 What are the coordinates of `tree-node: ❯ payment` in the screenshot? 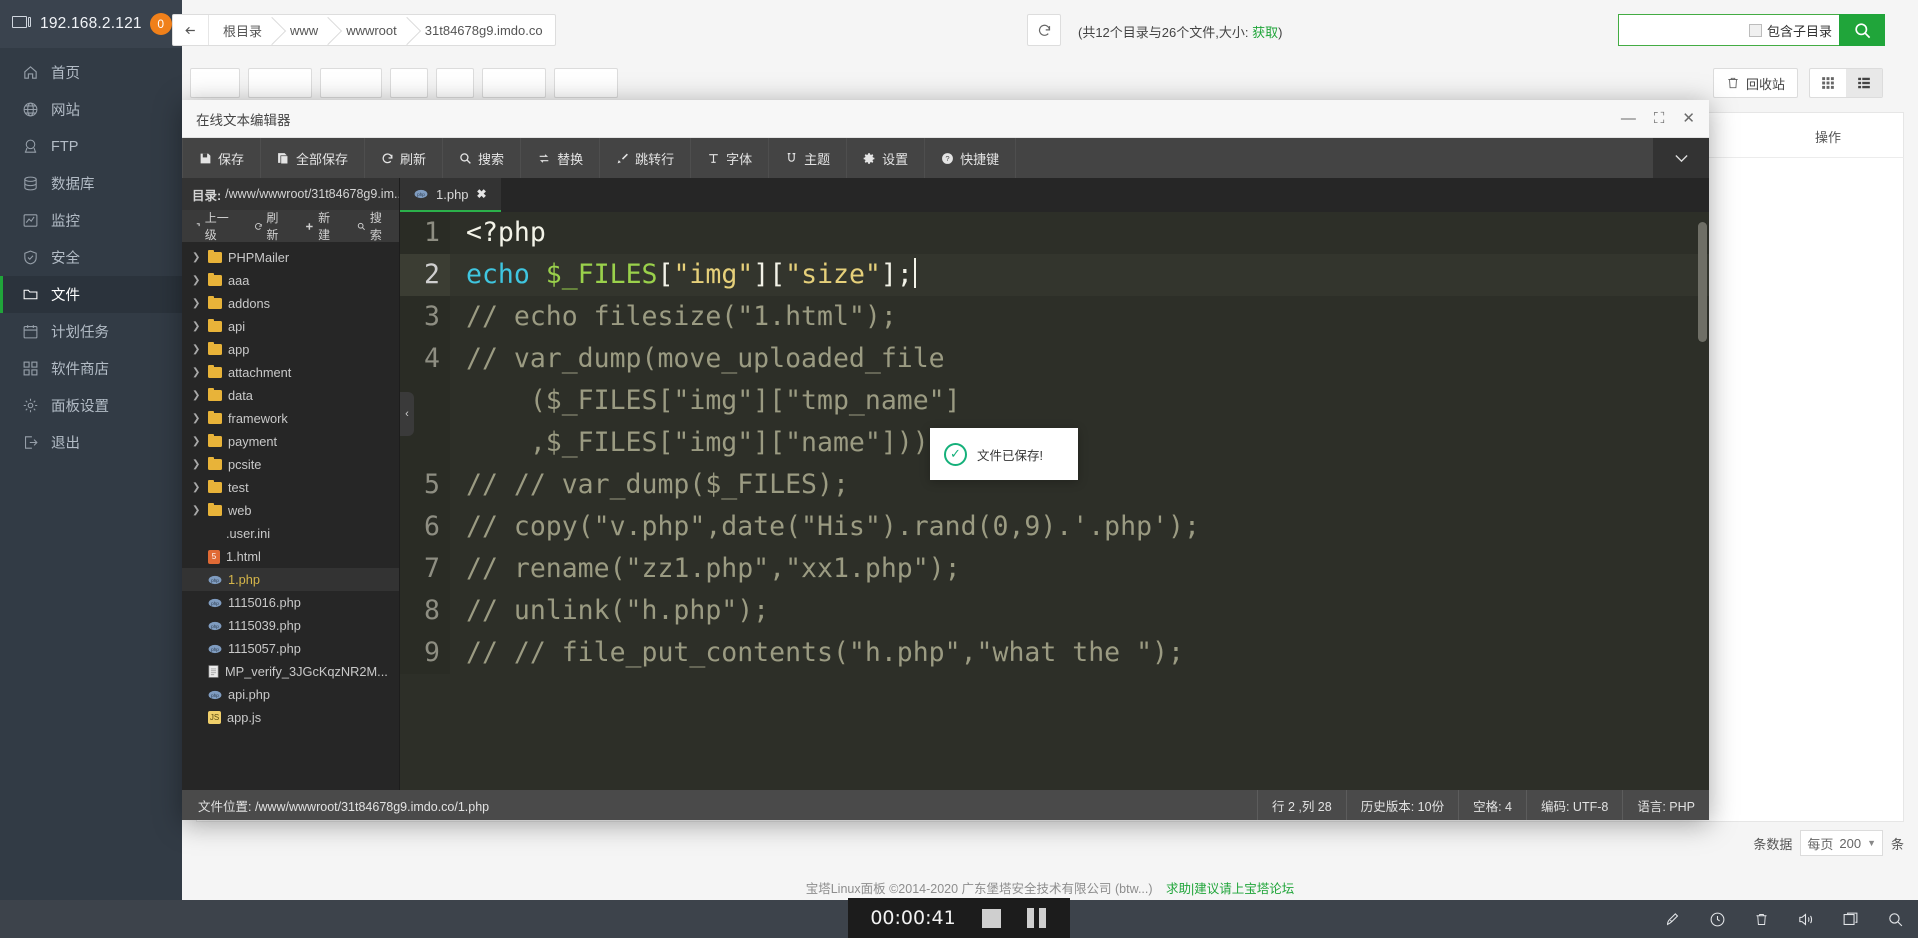 It's located at (290, 441).